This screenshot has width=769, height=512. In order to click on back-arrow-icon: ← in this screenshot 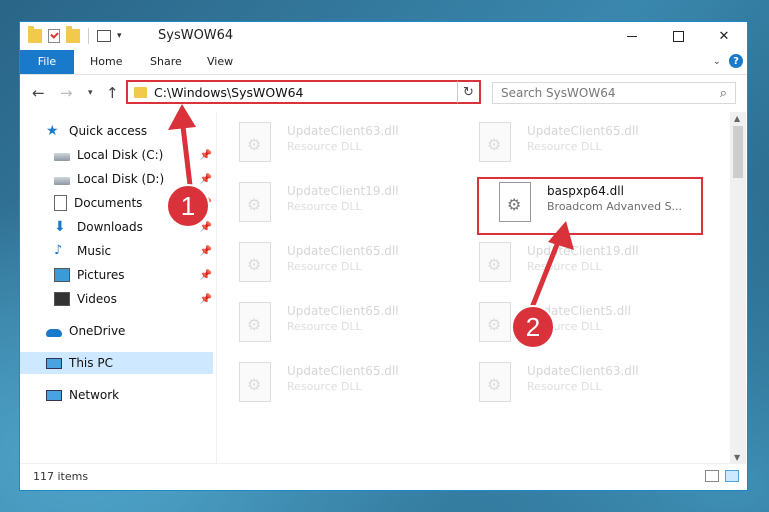, I will do `click(38, 93)`.